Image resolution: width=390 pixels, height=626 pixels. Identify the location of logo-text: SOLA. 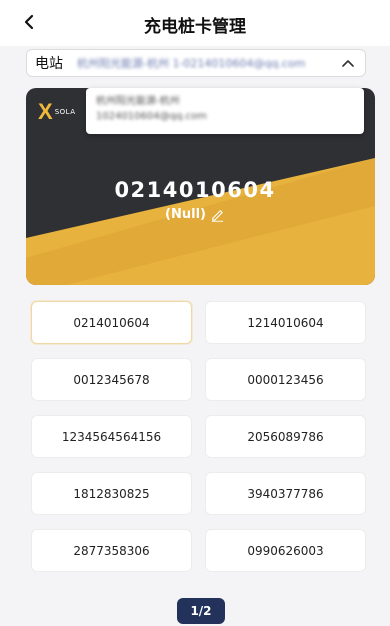
(65, 112).